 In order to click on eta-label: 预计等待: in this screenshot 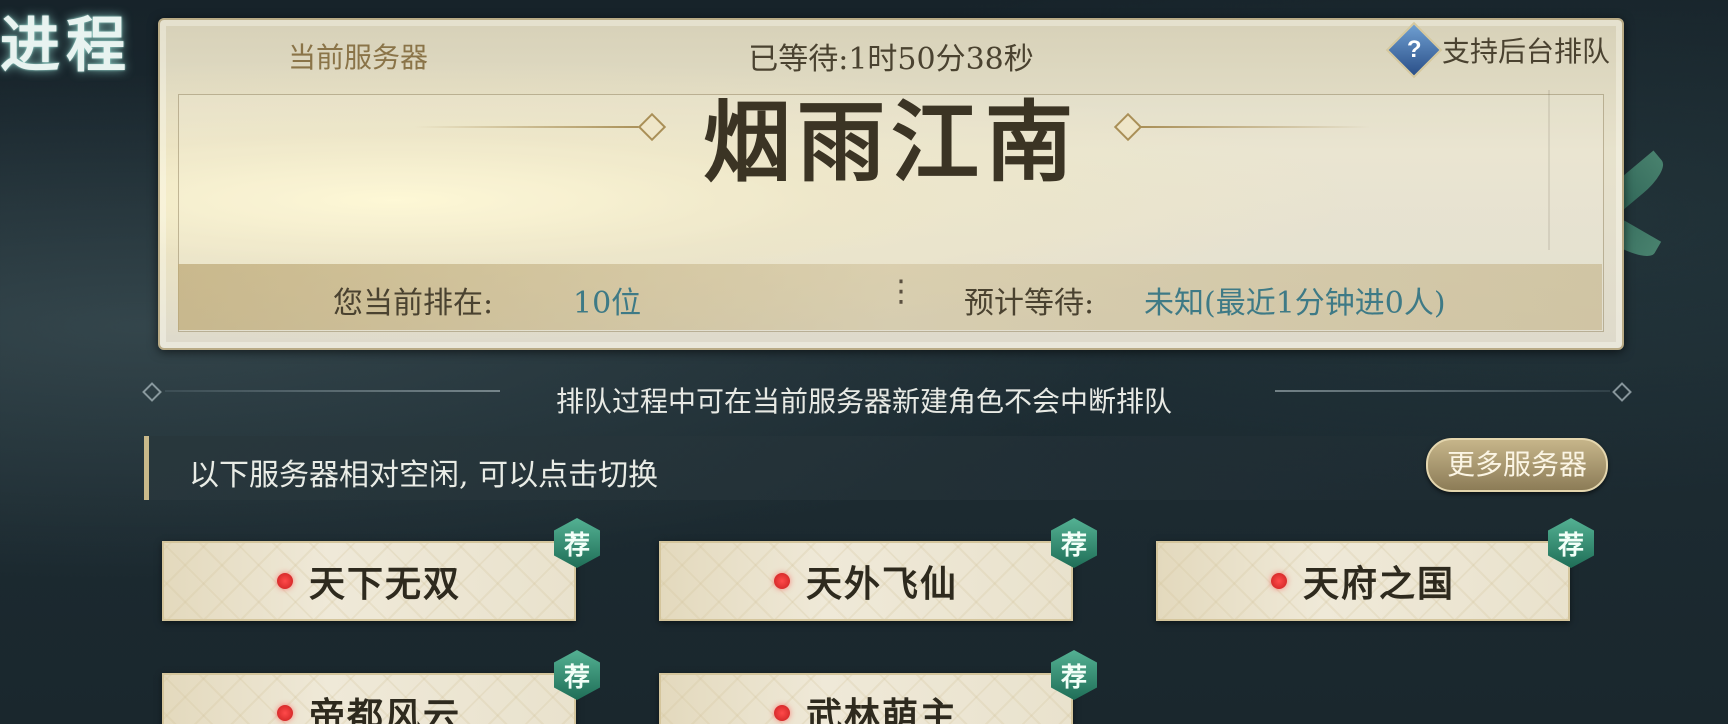, I will do `click(1029, 303)`.